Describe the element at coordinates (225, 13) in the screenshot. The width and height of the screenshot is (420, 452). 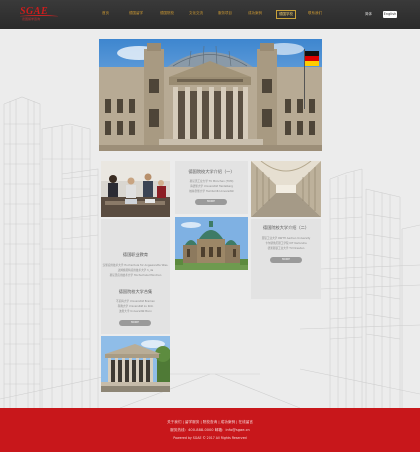
I see `nav-item-services: 服务项目` at that location.